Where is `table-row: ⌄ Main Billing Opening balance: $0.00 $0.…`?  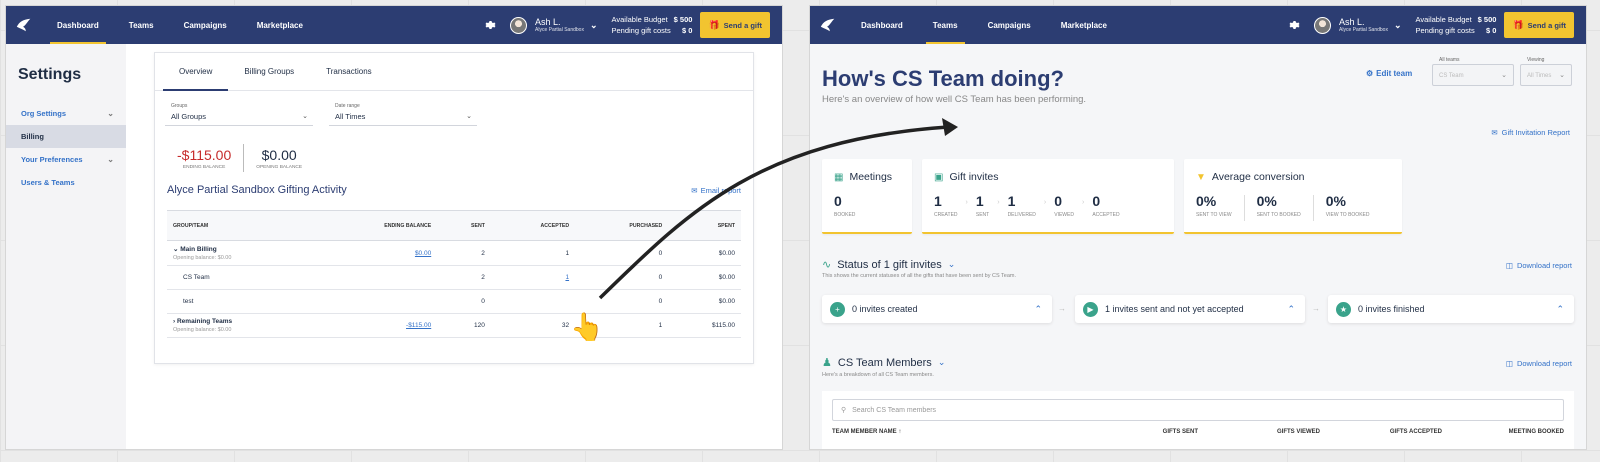
table-row: ⌄ Main Billing Opening balance: $0.00 $0.… is located at coordinates (454, 253).